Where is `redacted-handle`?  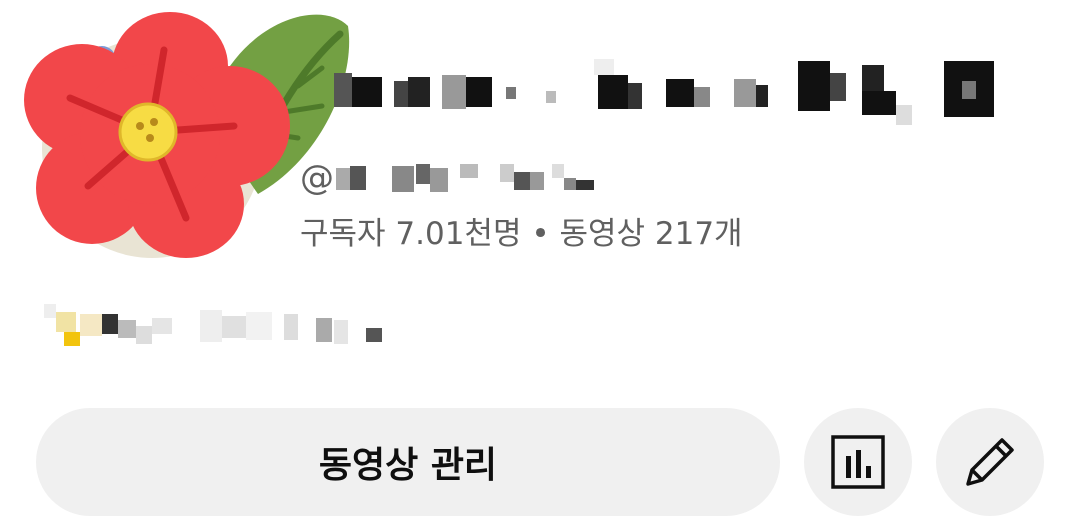 redacted-handle is located at coordinates (486, 178).